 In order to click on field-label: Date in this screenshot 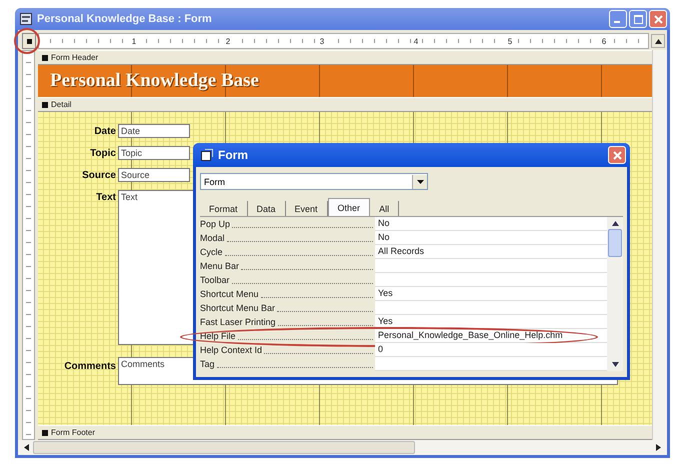, I will do `click(104, 131)`.